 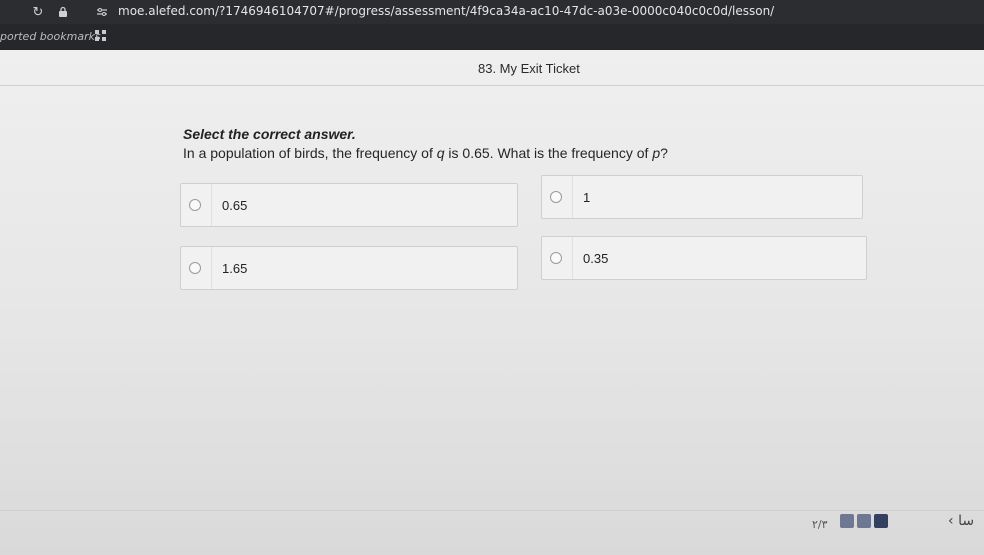 I want to click on page-counter: ٢/٣, so click(x=820, y=524).